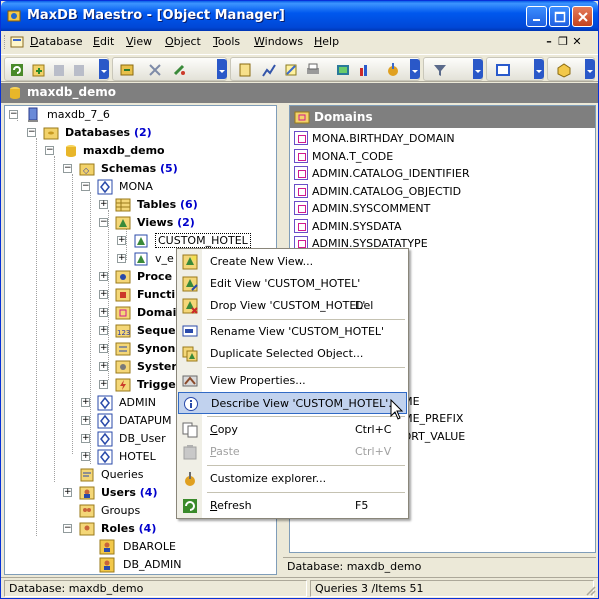 The image size is (599, 599). Describe the element at coordinates (39, 70) in the screenshot. I see `add-object-icon` at that location.